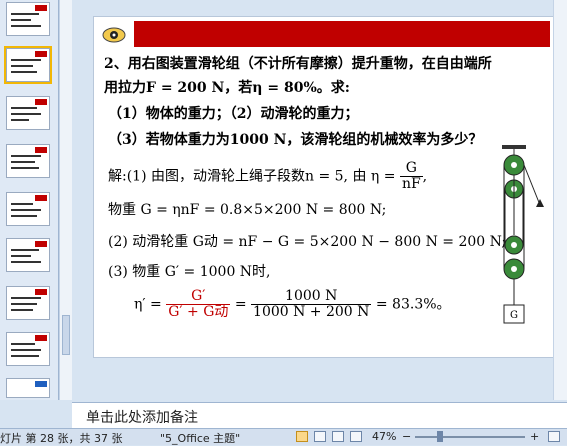  Describe the element at coordinates (65, 200) in the screenshot. I see `thumbnail-scrollbar` at that location.